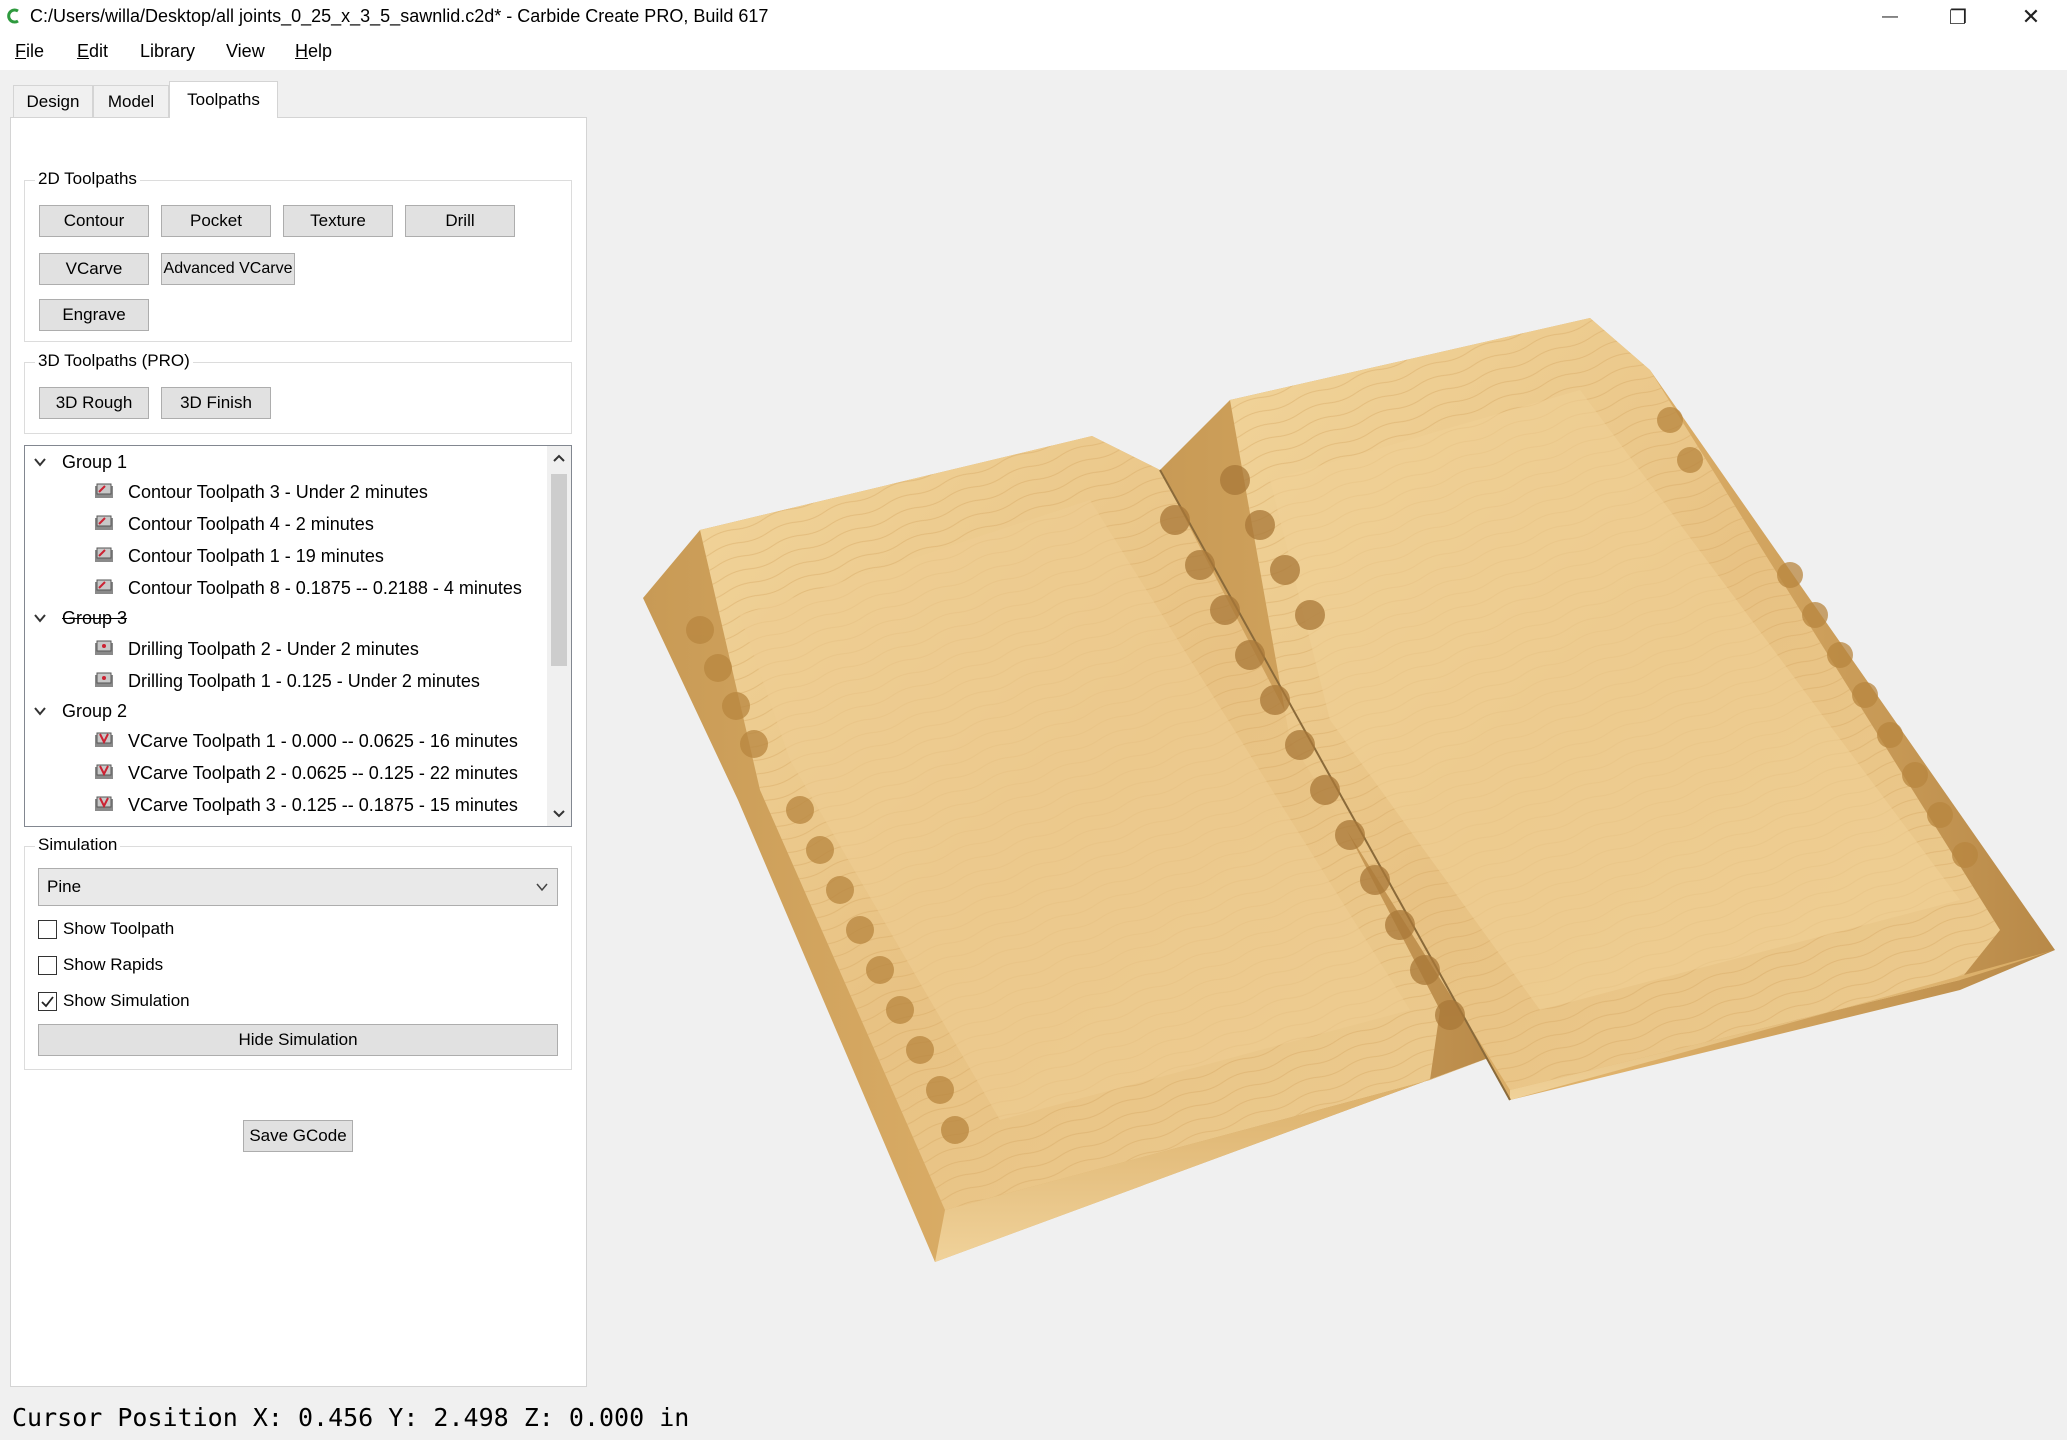  I want to click on advanced-vcarve-button: Advanced VCarve, so click(228, 269).